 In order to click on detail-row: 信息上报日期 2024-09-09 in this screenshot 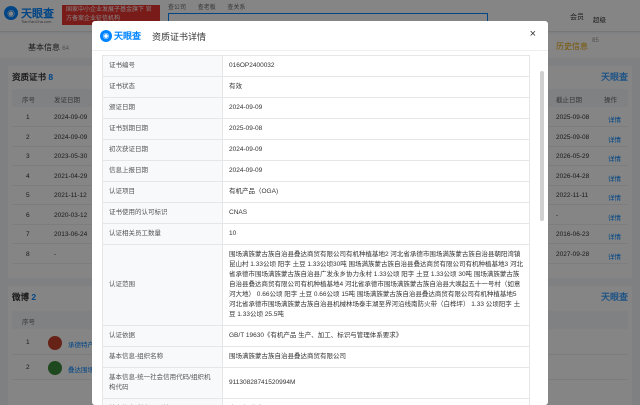, I will do `click(316, 171)`.